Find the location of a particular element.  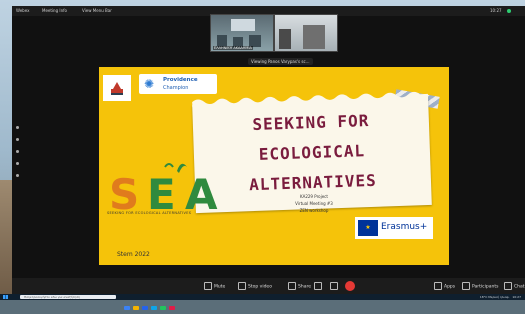

providence-text: Providence is located at coordinates (180, 80).